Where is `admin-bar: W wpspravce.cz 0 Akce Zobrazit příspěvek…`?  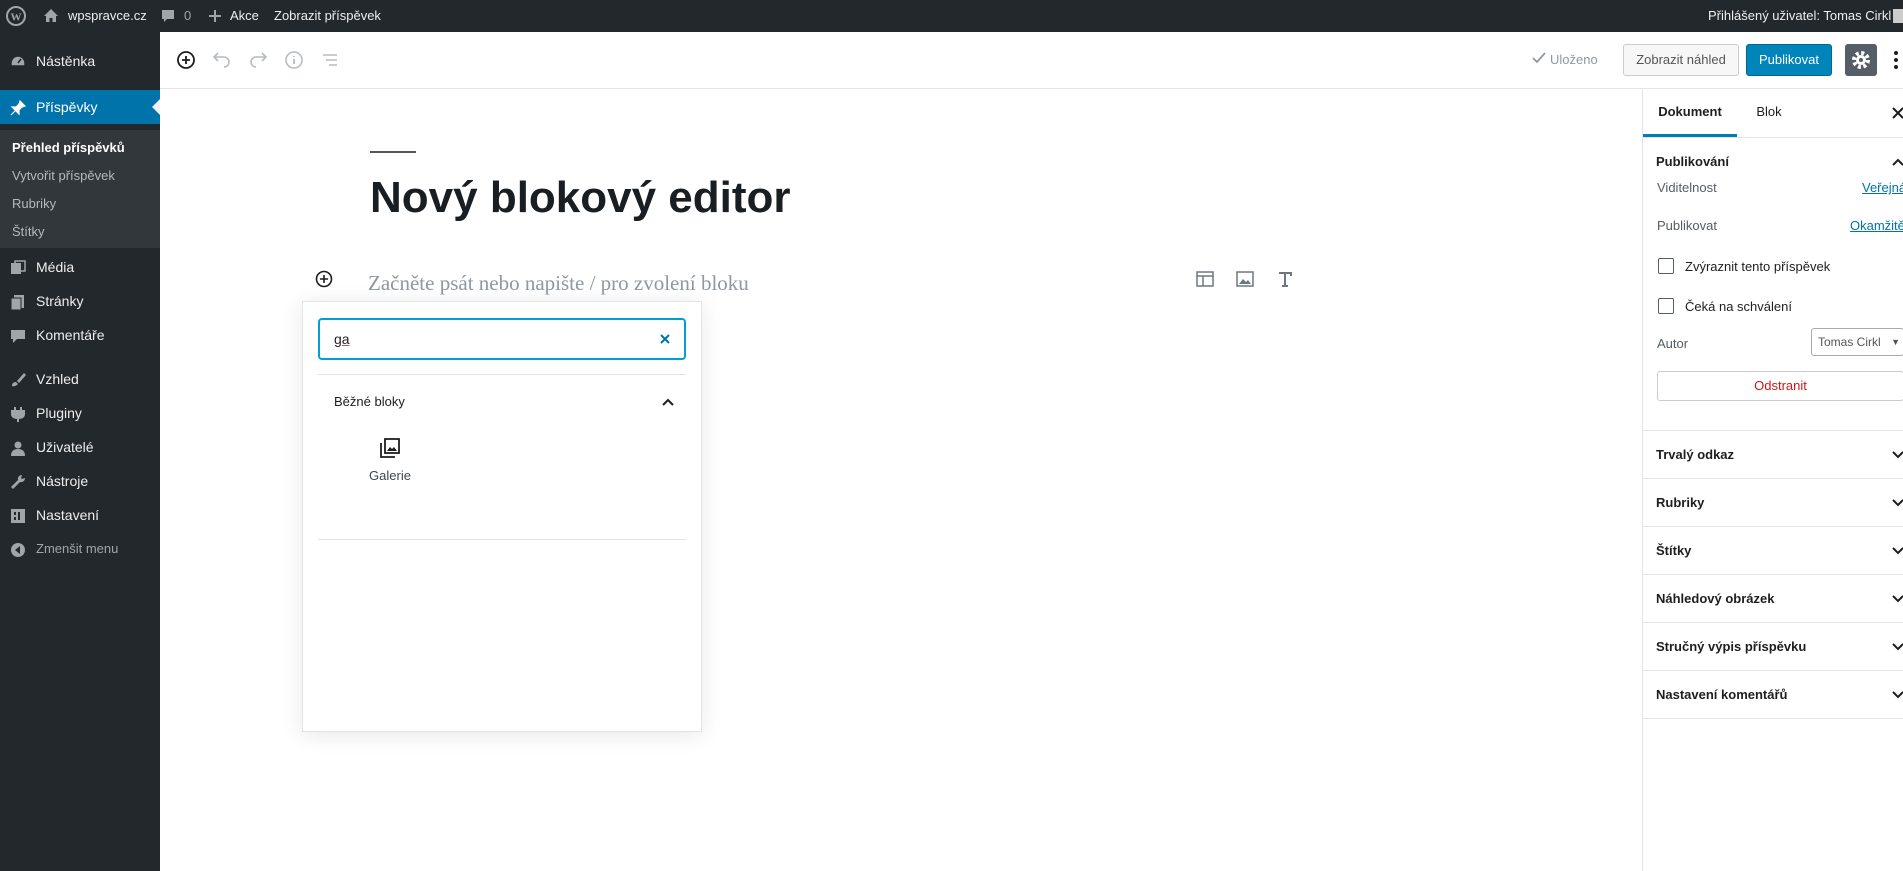
admin-bar: W wpspravce.cz 0 Akce Zobrazit příspěvek… is located at coordinates (951, 16).